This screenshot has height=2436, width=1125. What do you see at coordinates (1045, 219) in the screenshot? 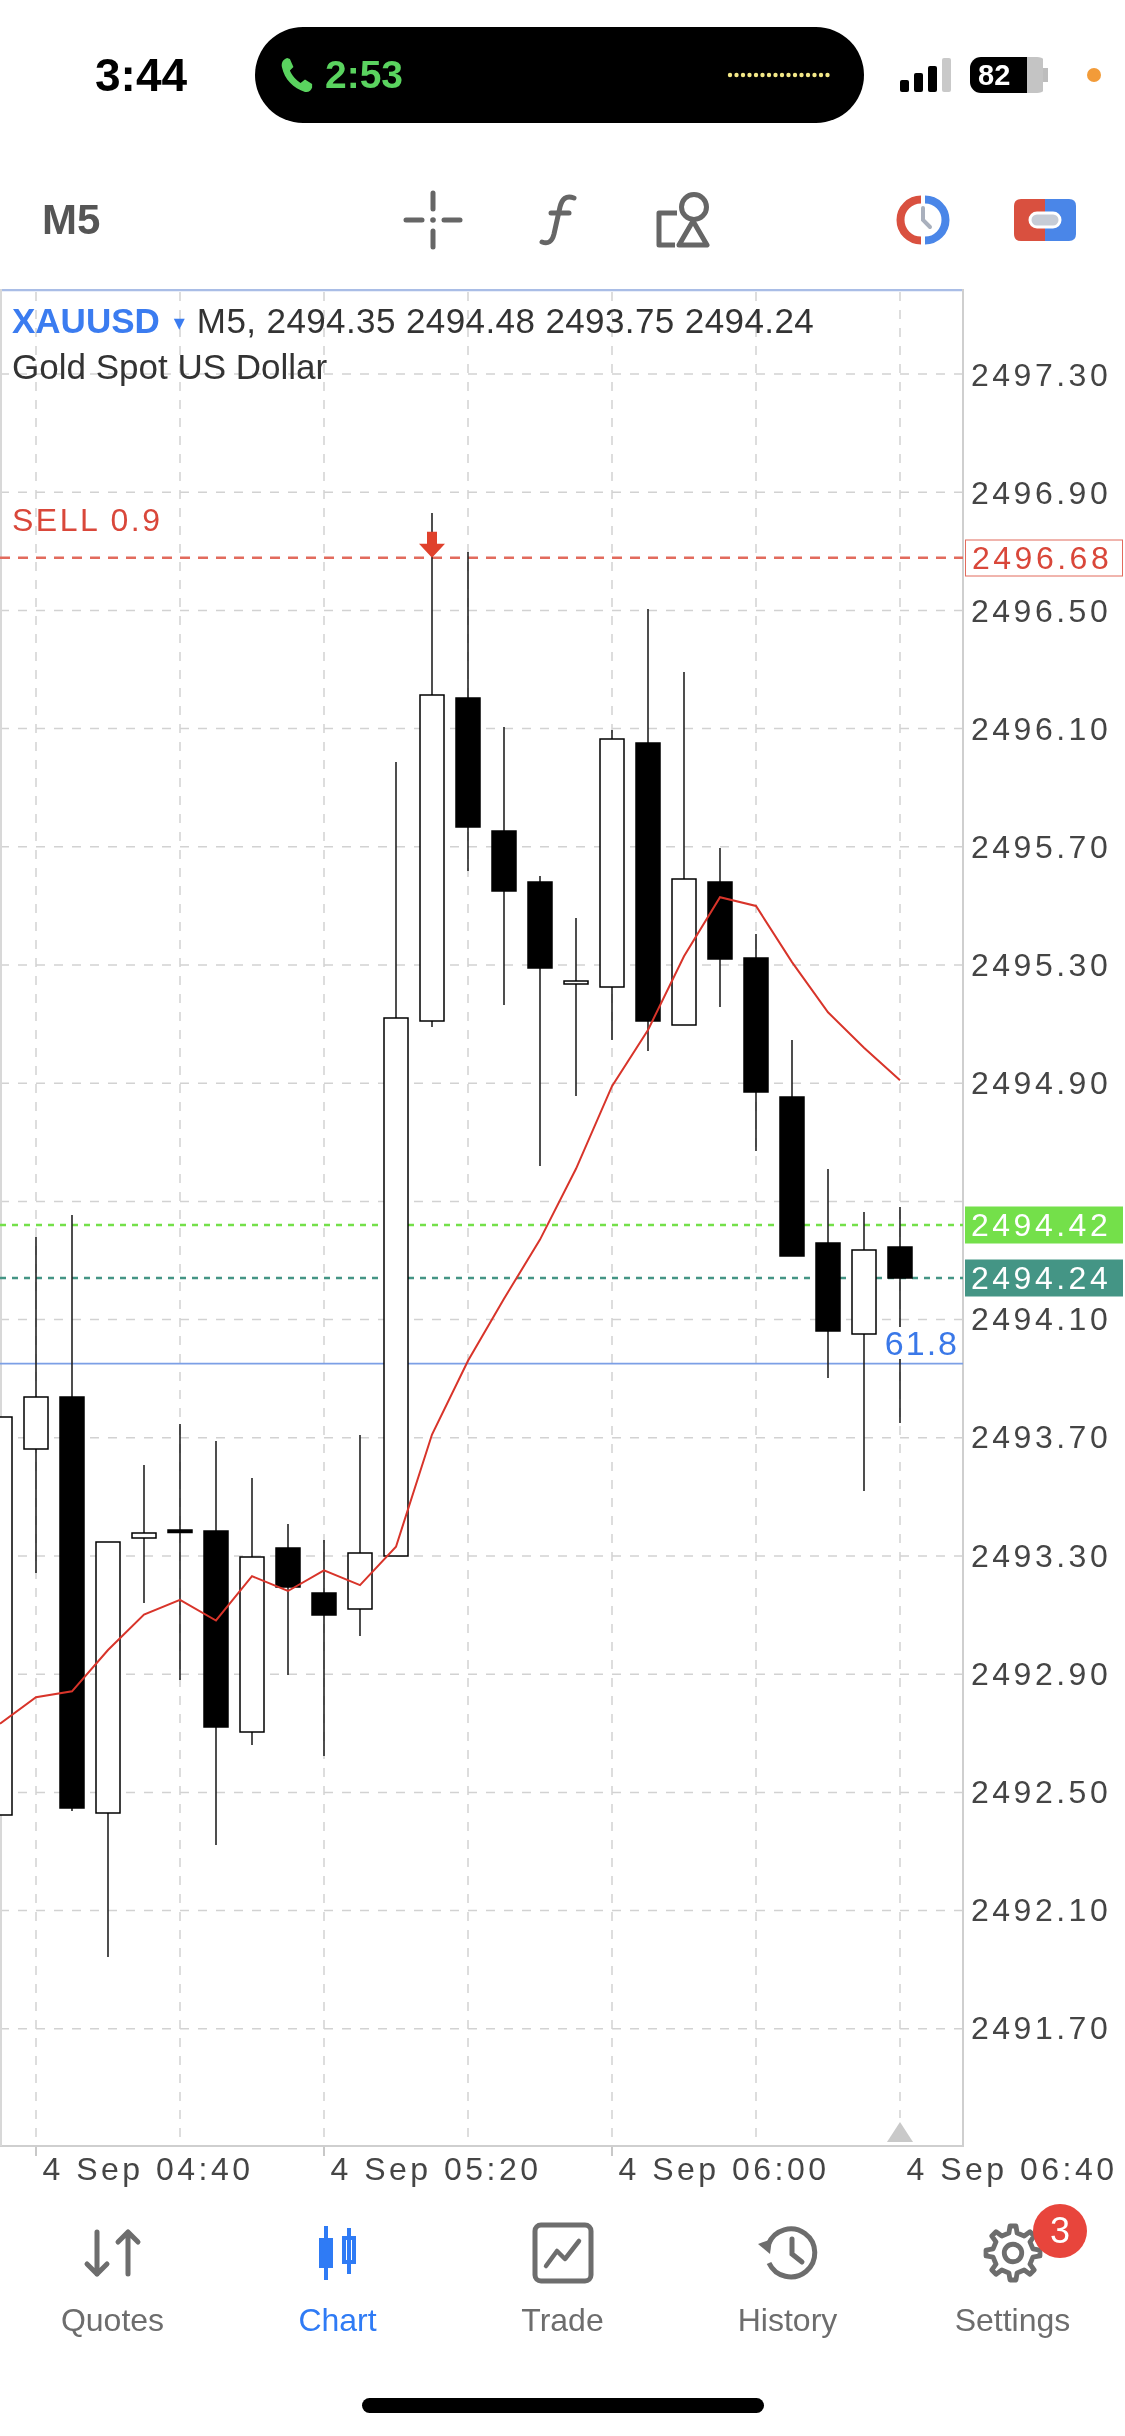
I see `toggle-icon` at bounding box center [1045, 219].